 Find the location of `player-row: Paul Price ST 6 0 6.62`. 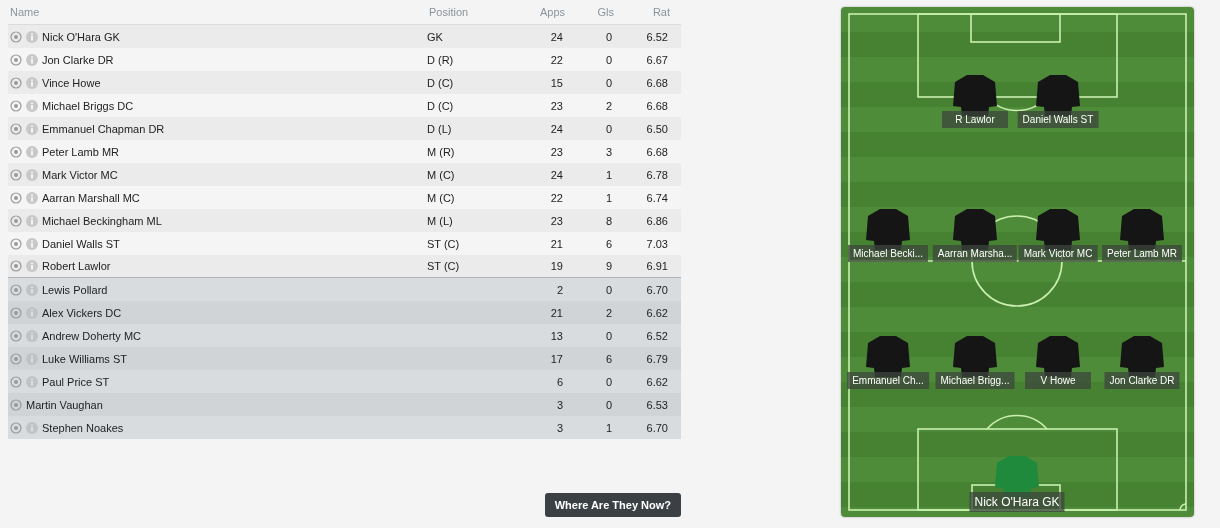

player-row: Paul Price ST 6 0 6.62 is located at coordinates (344, 381).